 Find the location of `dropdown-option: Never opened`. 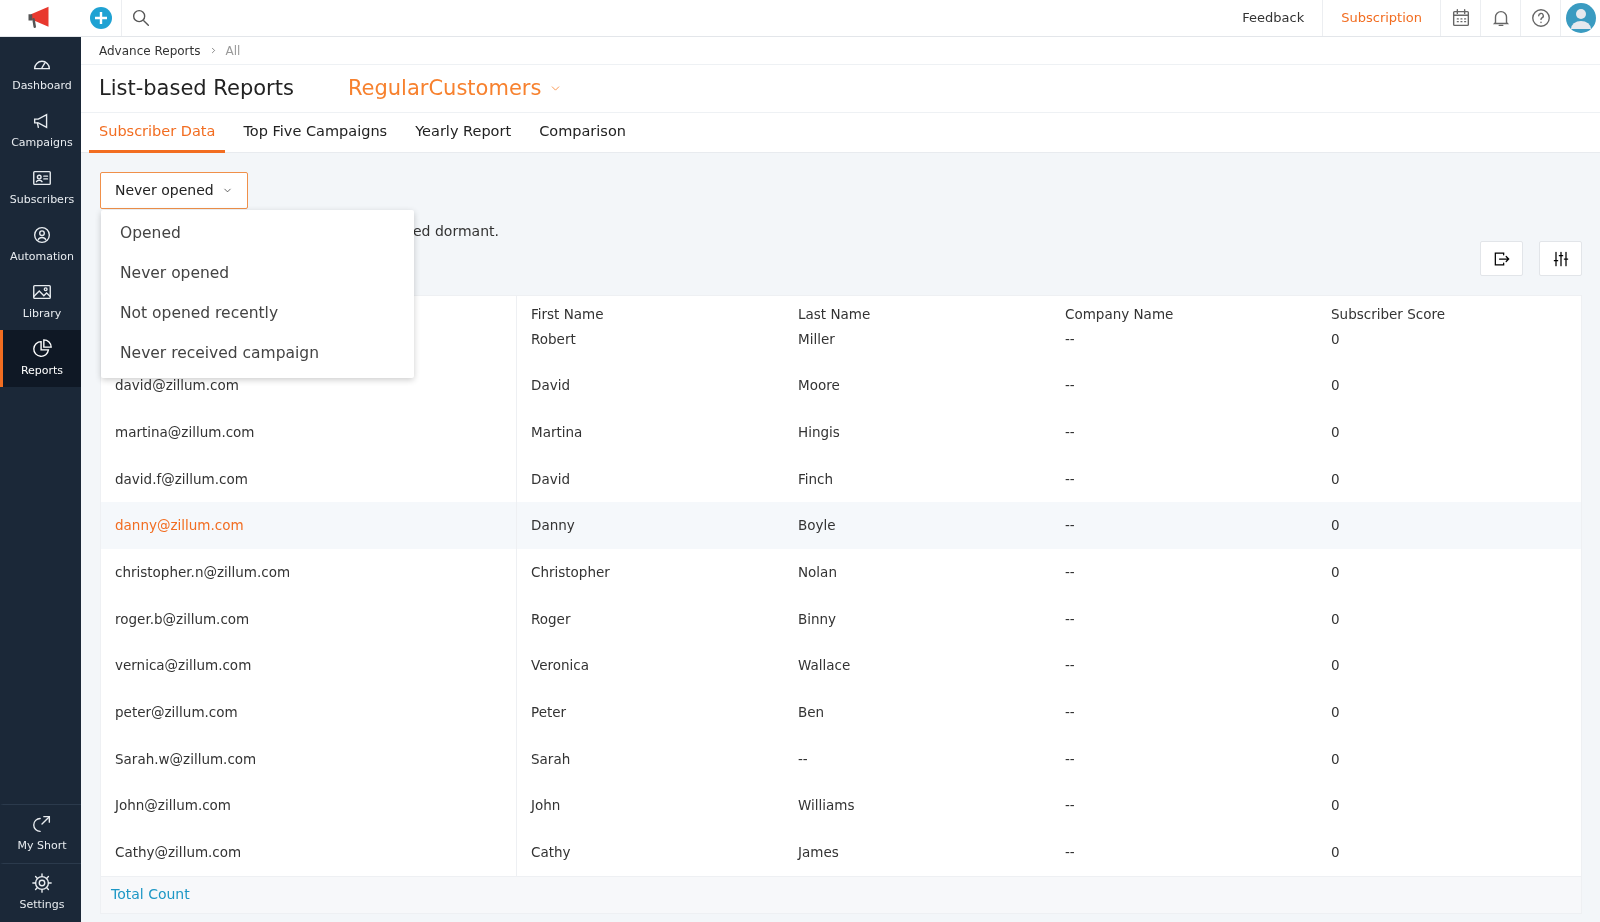

dropdown-option: Never opened is located at coordinates (257, 274).